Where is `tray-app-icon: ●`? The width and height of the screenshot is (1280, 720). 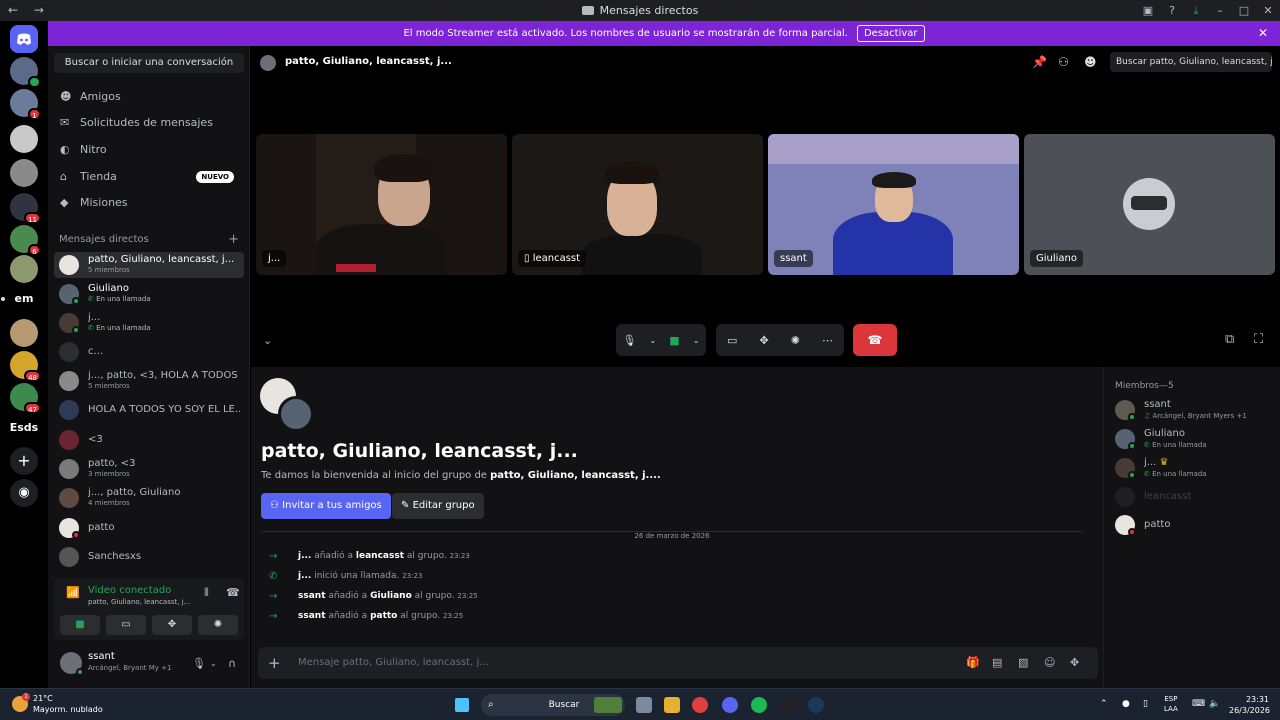 tray-app-icon: ● is located at coordinates (1126, 704).